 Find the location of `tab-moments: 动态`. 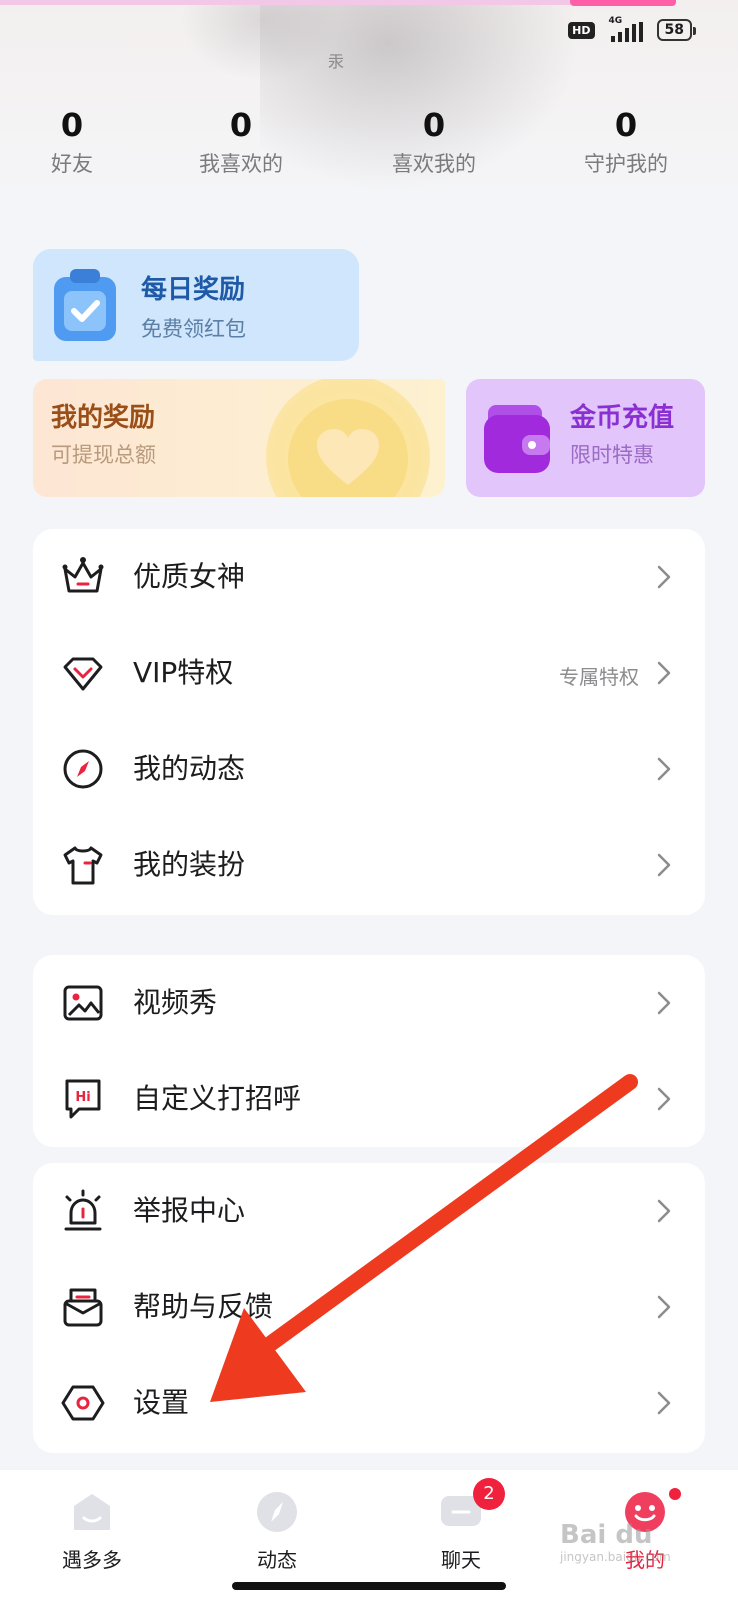

tab-moments: 动态 is located at coordinates (277, 1530).